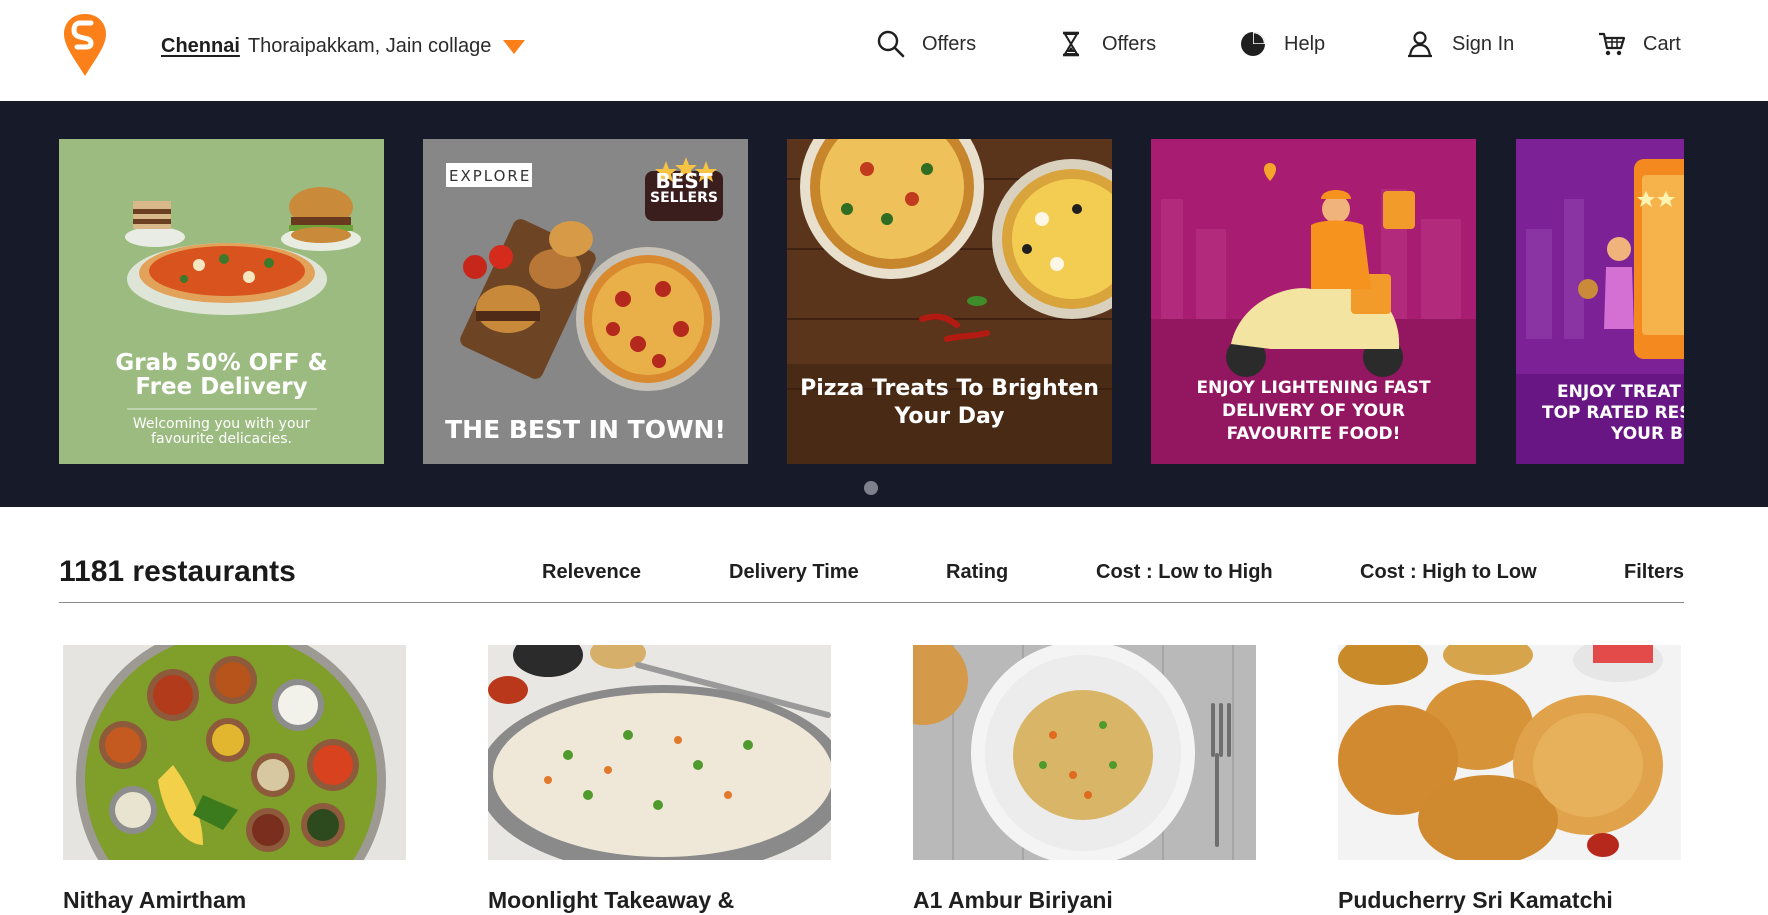  I want to click on nav-offers: Offers, so click(1106, 44).